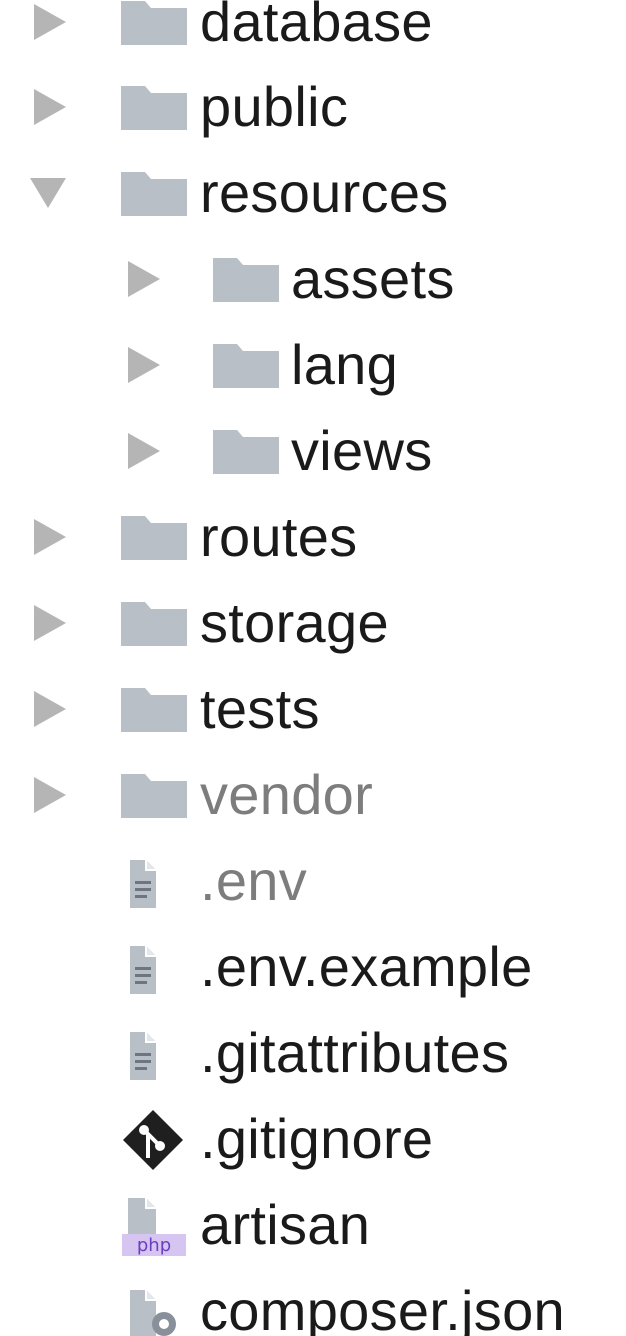 The height and width of the screenshot is (1336, 626). I want to click on tree-item-public: public, so click(313, 107).